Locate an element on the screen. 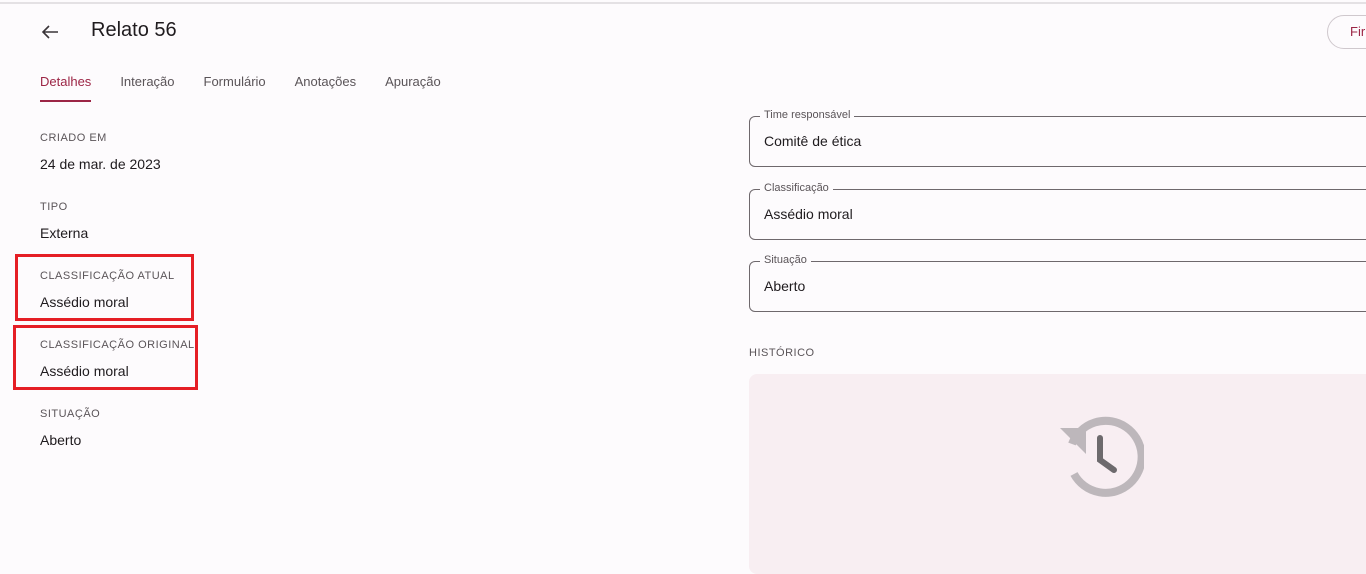 This screenshot has width=1366, height=574. tab-apuracao: Apuração is located at coordinates (413, 87).